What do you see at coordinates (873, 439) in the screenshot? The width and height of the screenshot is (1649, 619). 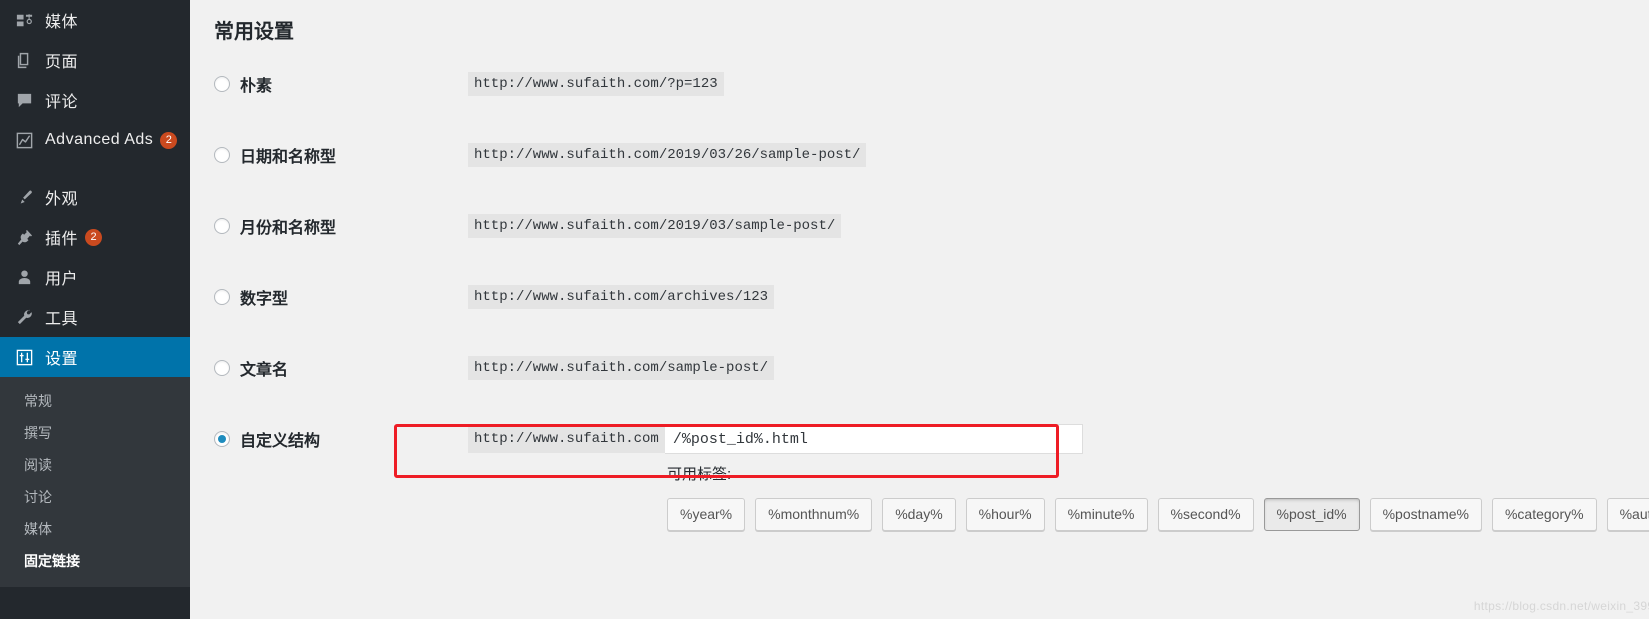 I see `custom-structure-input` at bounding box center [873, 439].